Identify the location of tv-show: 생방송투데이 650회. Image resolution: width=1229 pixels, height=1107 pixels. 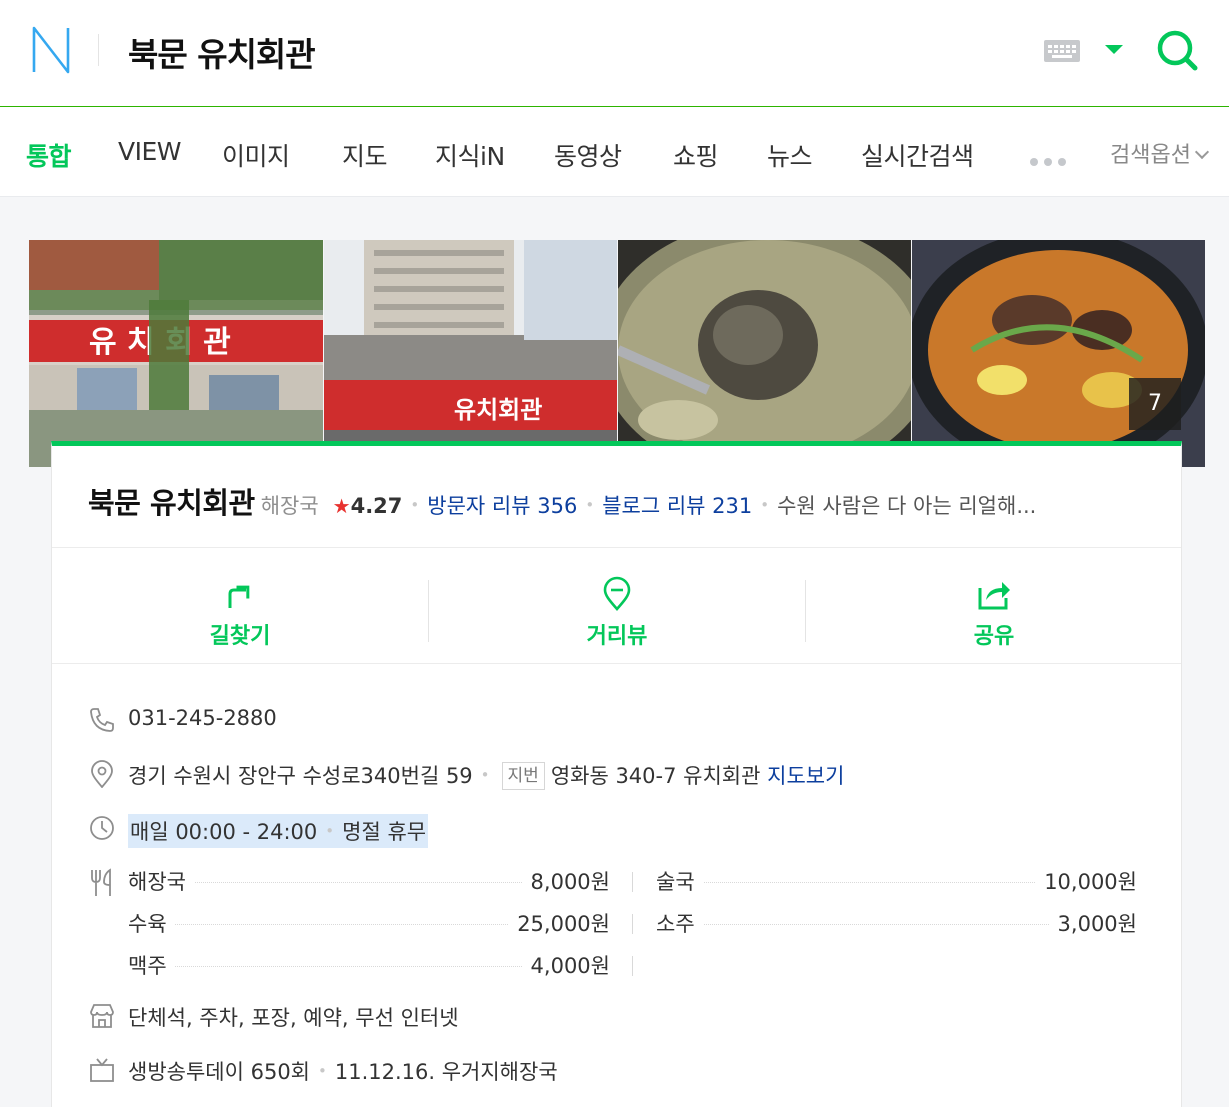
(219, 1072).